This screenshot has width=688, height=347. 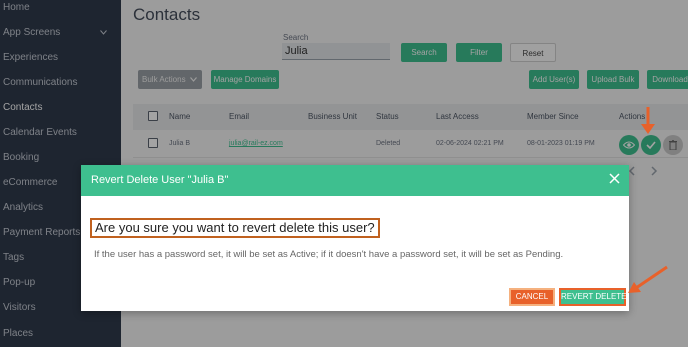 I want to click on close-icon, so click(x=614, y=180).